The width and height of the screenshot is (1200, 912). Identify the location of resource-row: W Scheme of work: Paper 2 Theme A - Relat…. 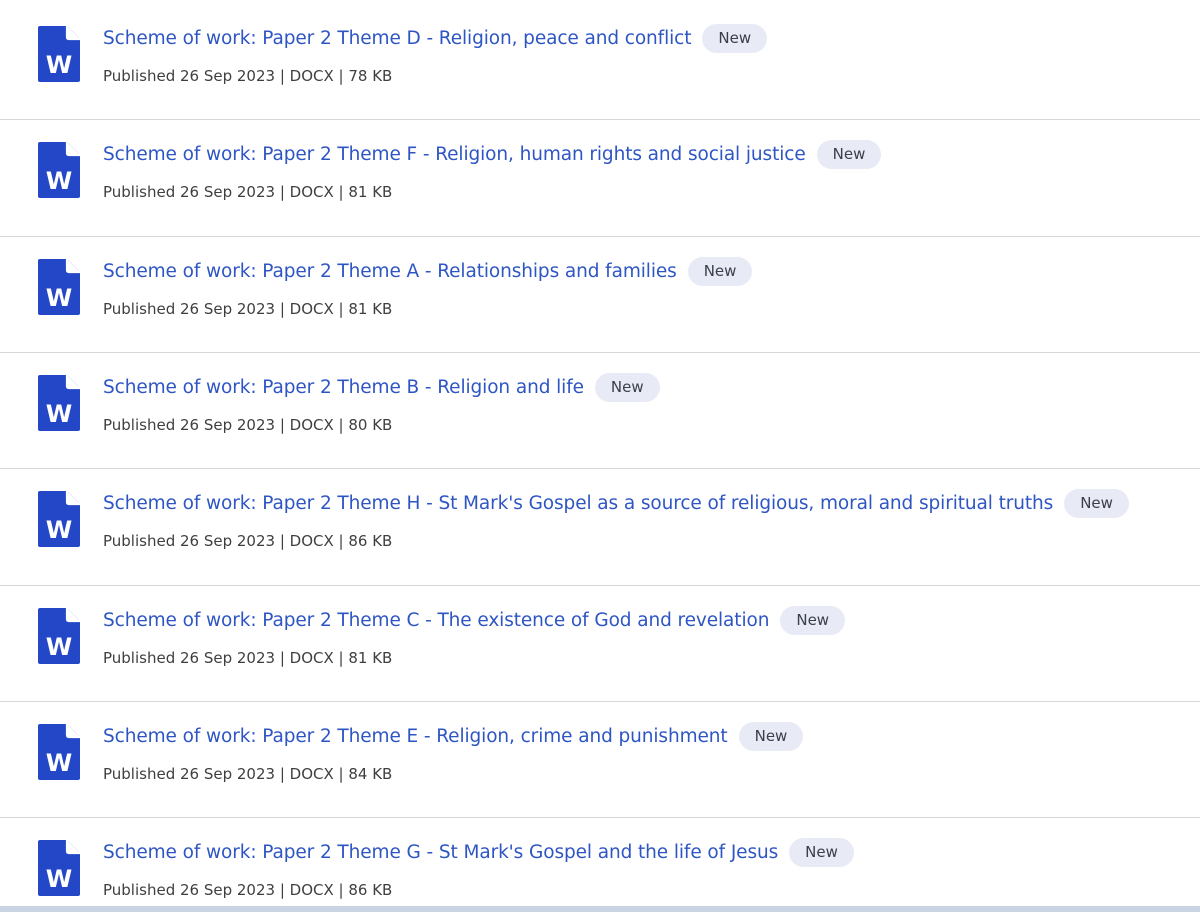
(600, 294).